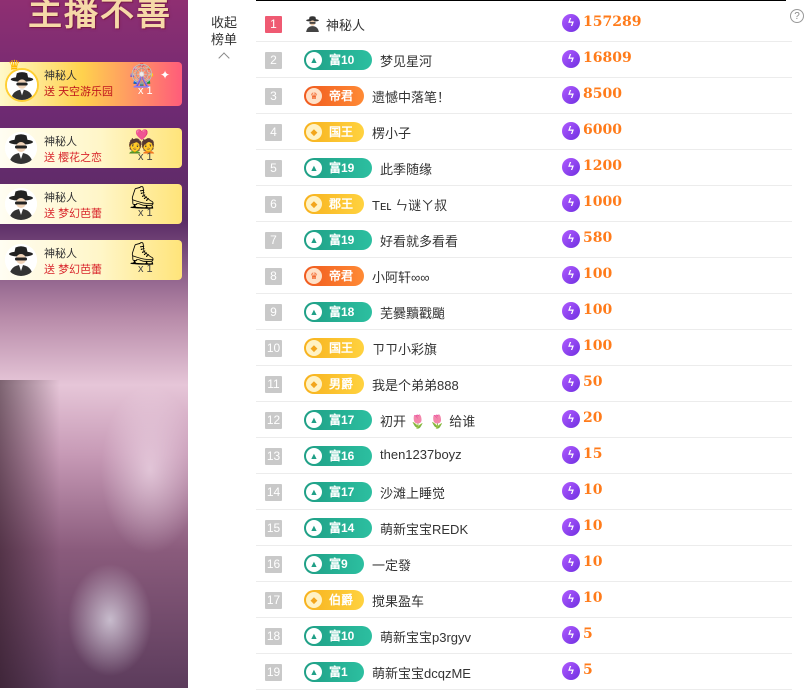  Describe the element at coordinates (602, 166) in the screenshot. I see `contribution-score: 1200` at that location.